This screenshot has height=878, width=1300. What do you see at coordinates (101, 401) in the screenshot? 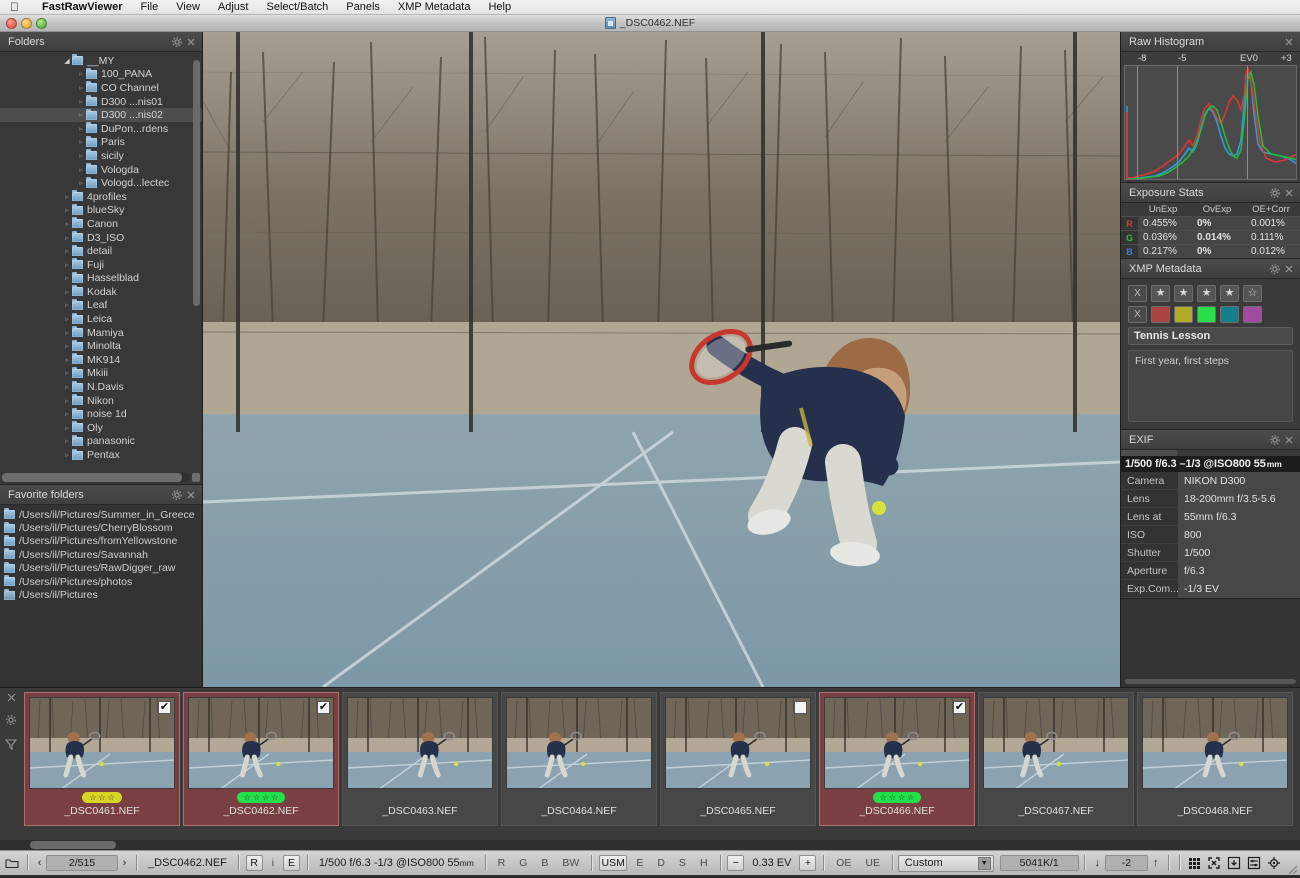
I see `folder-tree-item: ▹ Nikon` at bounding box center [101, 401].